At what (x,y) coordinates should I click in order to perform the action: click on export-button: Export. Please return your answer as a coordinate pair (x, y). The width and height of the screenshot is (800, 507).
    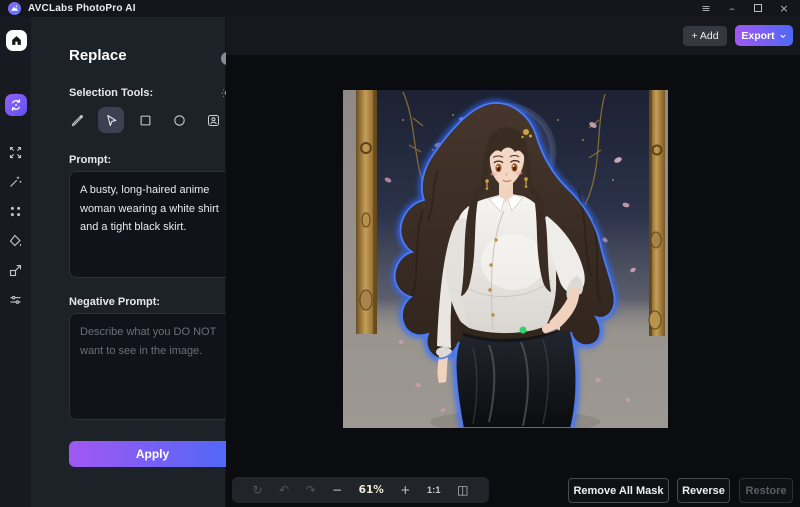
    Looking at the image, I should click on (764, 35).